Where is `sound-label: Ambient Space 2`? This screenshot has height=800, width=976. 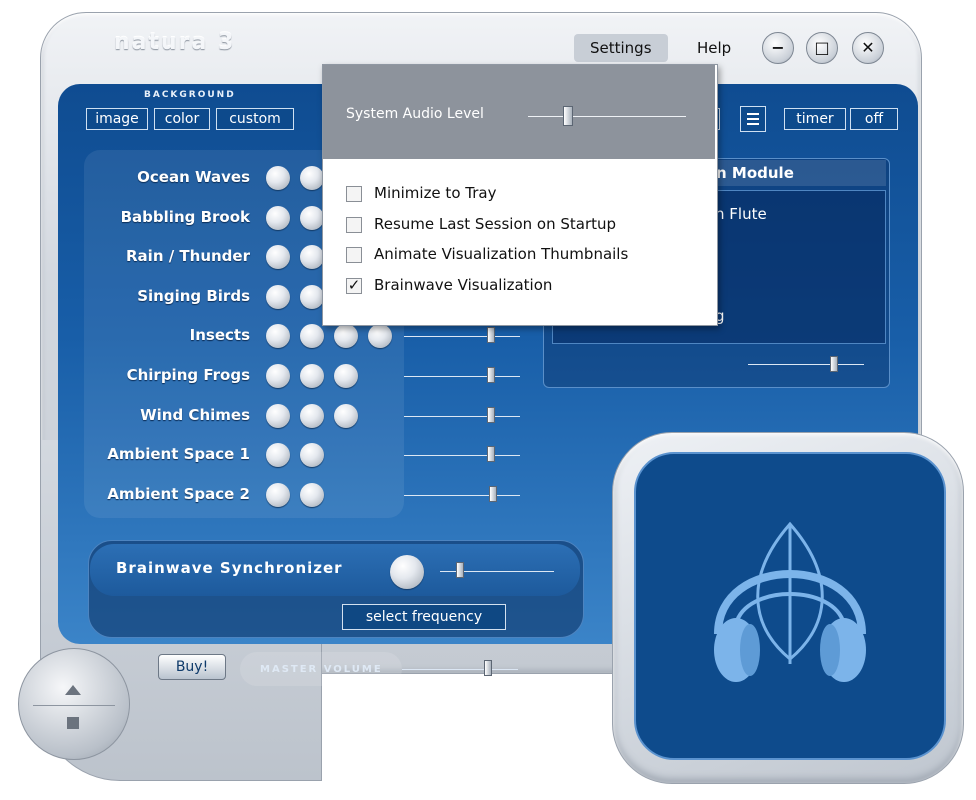 sound-label: Ambient Space 2 is located at coordinates (178, 493).